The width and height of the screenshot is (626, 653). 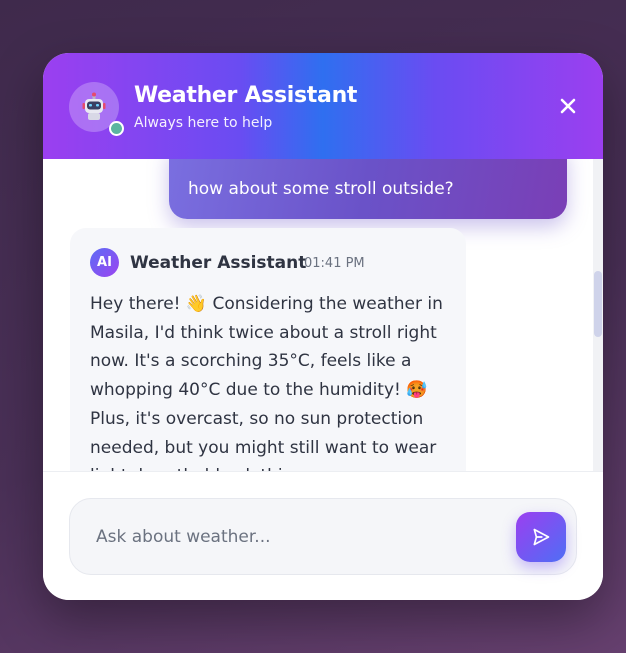 What do you see at coordinates (104, 262) in the screenshot?
I see `ai-avatar-badge: AI` at bounding box center [104, 262].